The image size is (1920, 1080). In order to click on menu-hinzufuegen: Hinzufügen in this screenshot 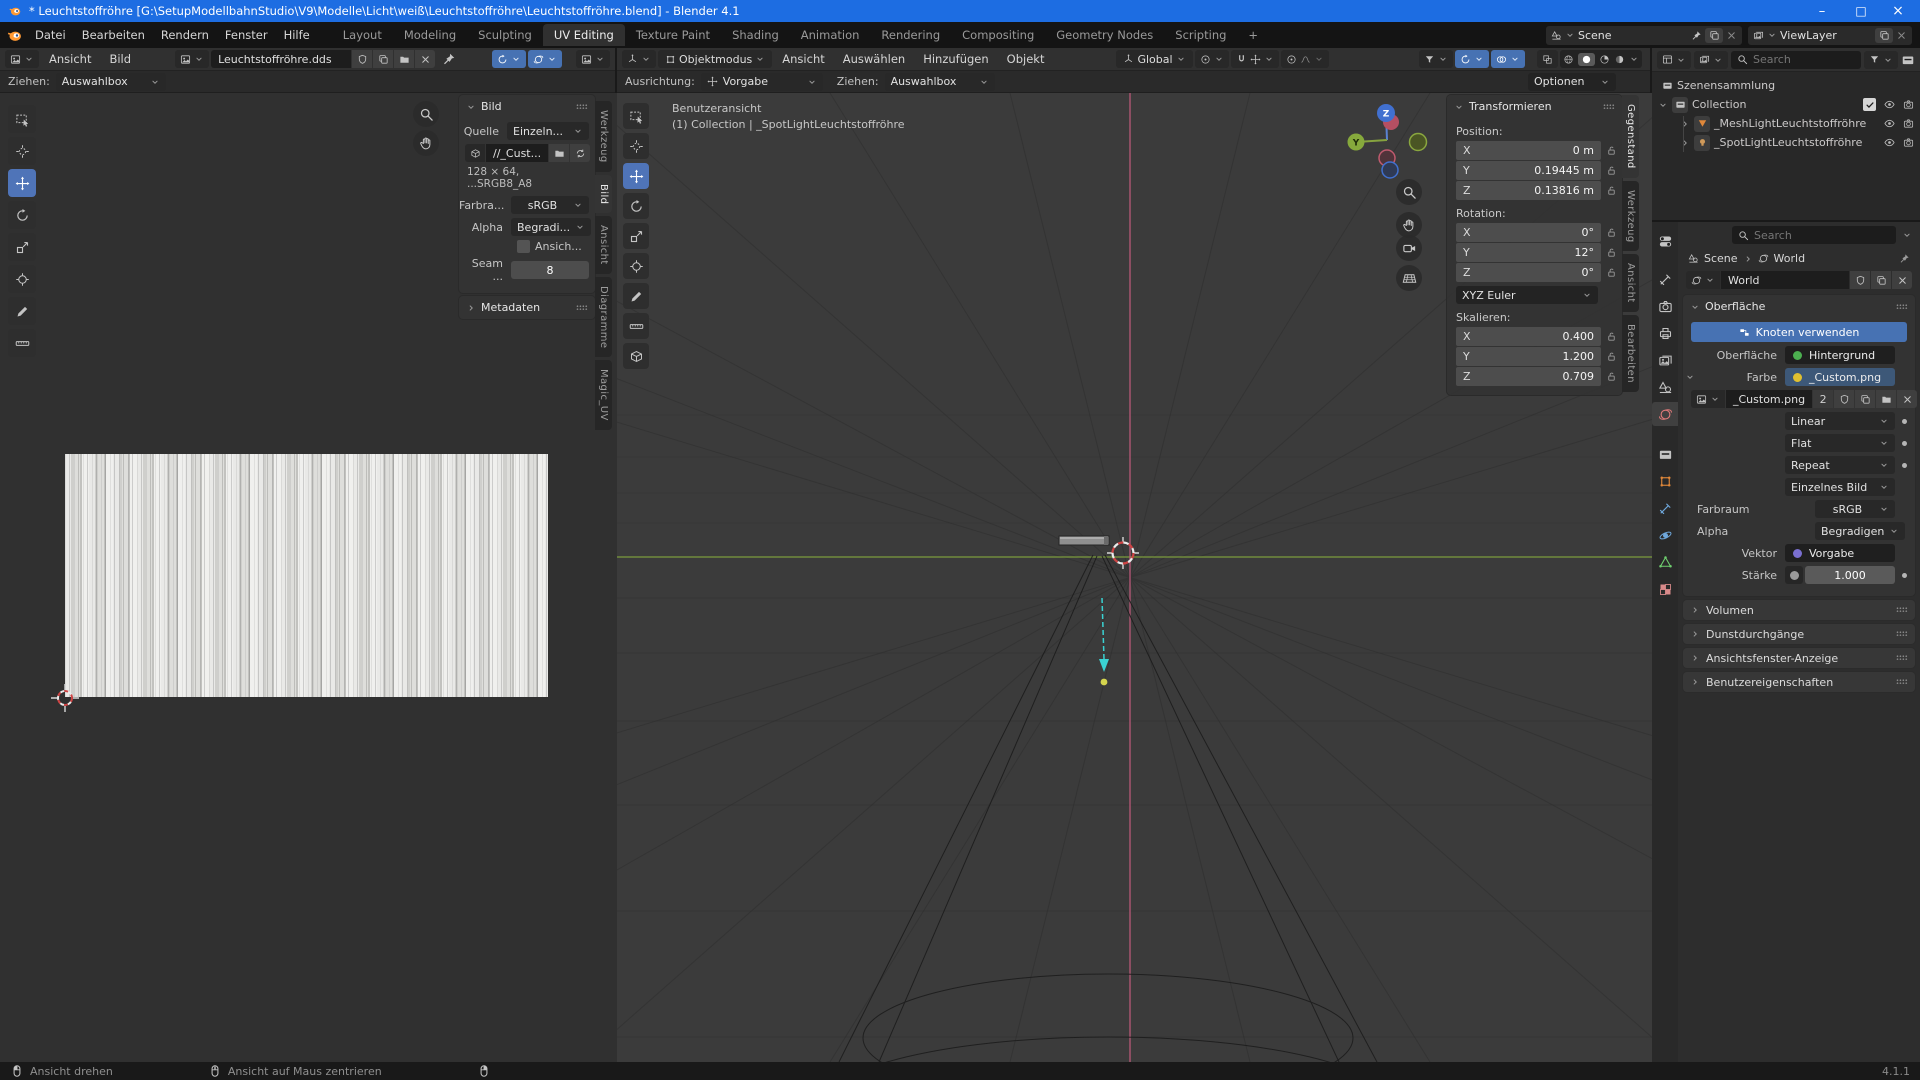, I will do `click(955, 59)`.